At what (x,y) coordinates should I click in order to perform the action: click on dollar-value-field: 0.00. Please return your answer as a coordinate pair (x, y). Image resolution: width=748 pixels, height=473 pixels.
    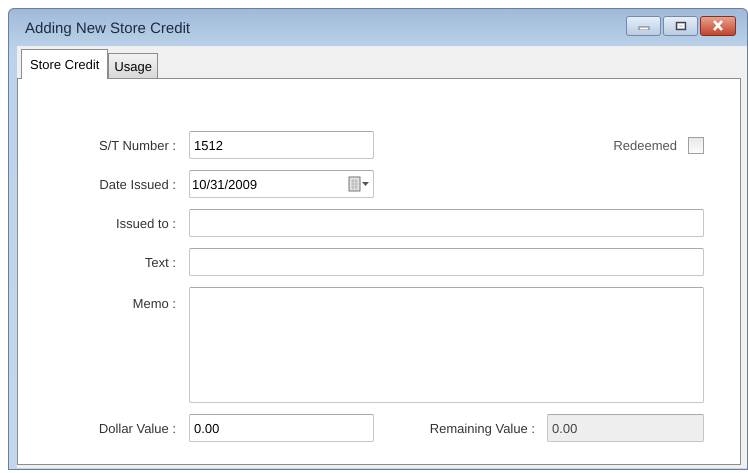
    Looking at the image, I should click on (281, 428).